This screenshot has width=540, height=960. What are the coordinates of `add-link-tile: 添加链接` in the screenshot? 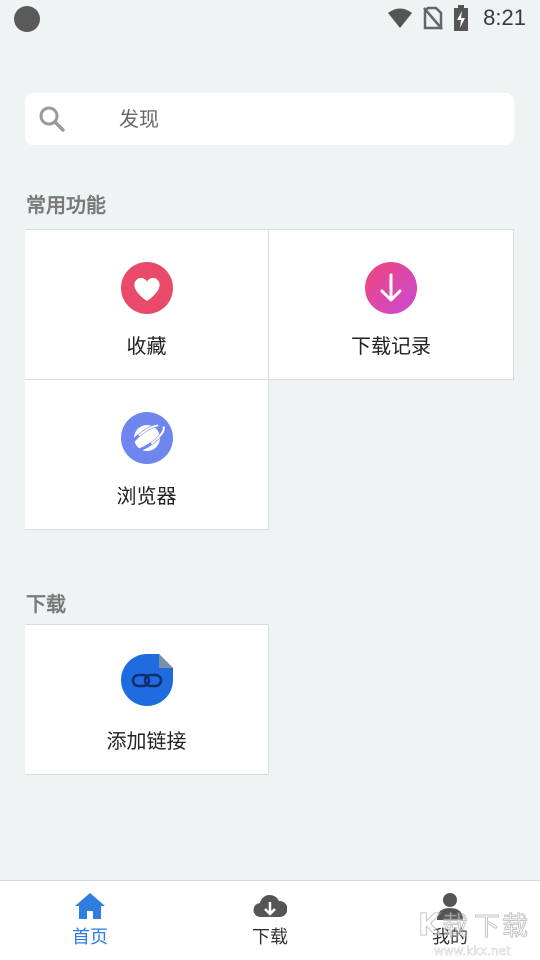 It's located at (147, 699).